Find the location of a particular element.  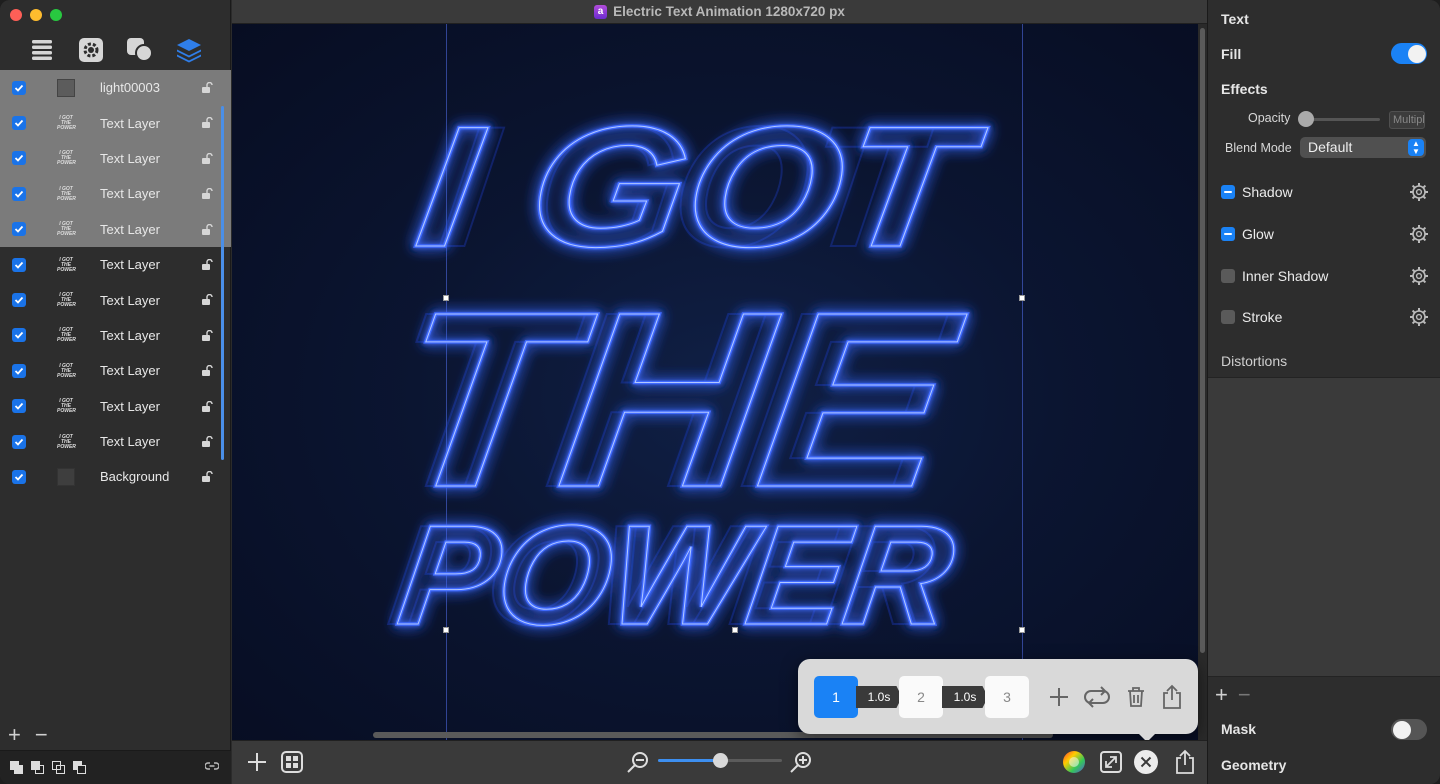

opacity-blend-field: Multiply is located at coordinates (1407, 120).